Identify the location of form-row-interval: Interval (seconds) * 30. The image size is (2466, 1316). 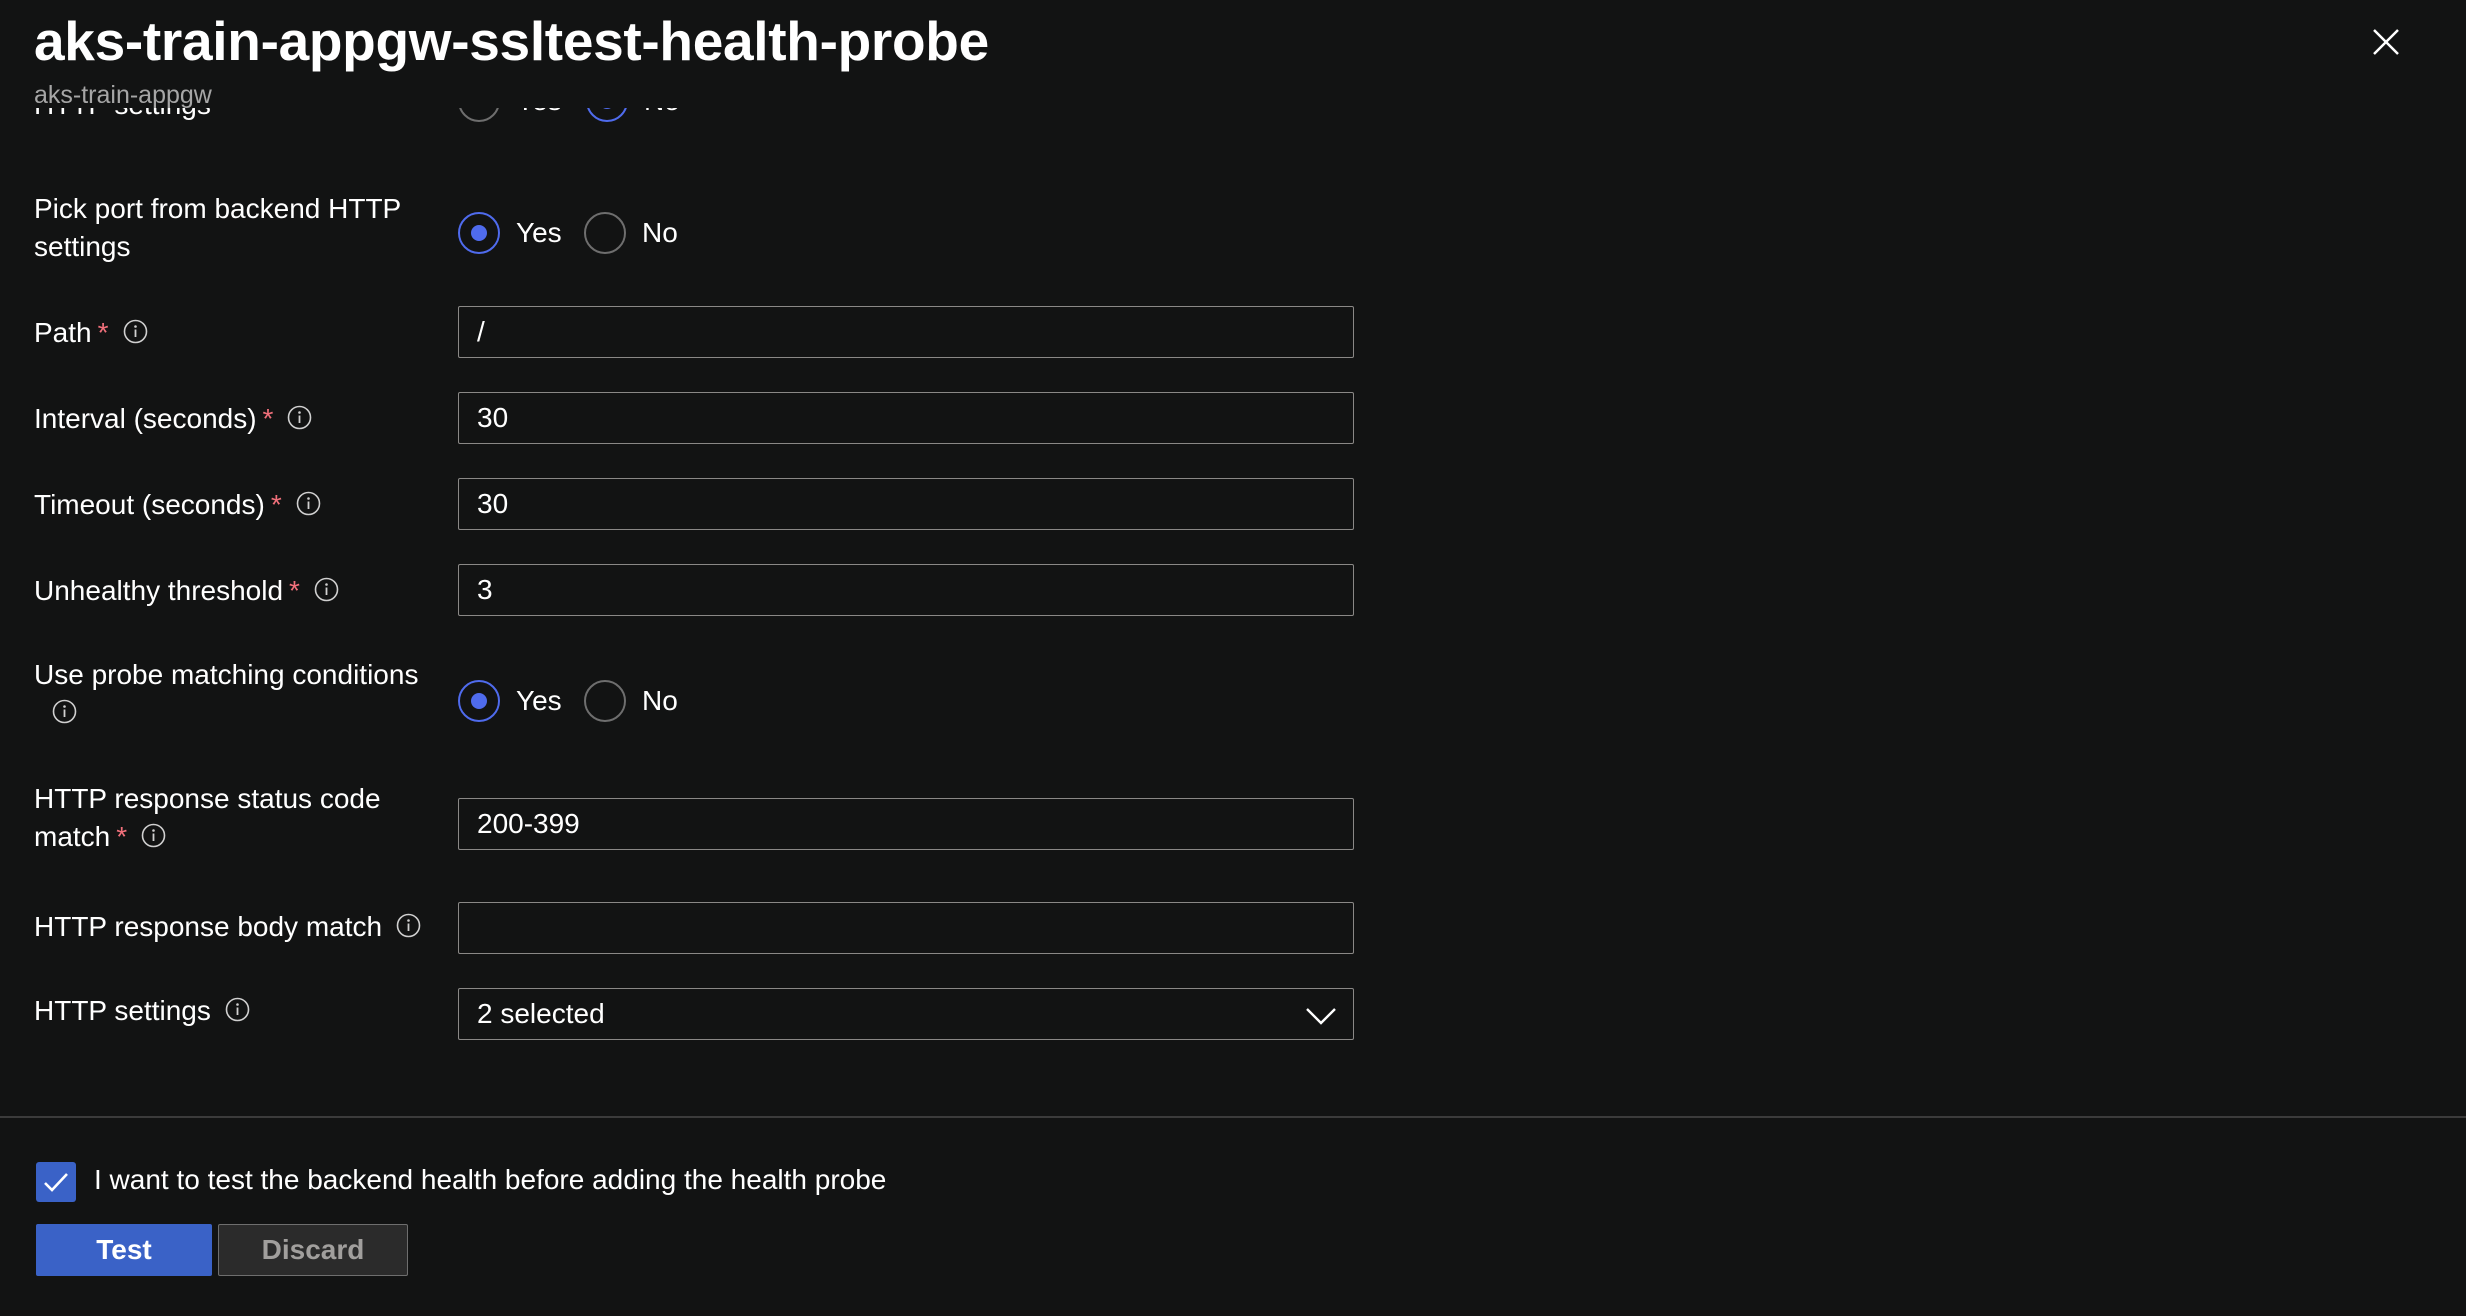
(700, 426).